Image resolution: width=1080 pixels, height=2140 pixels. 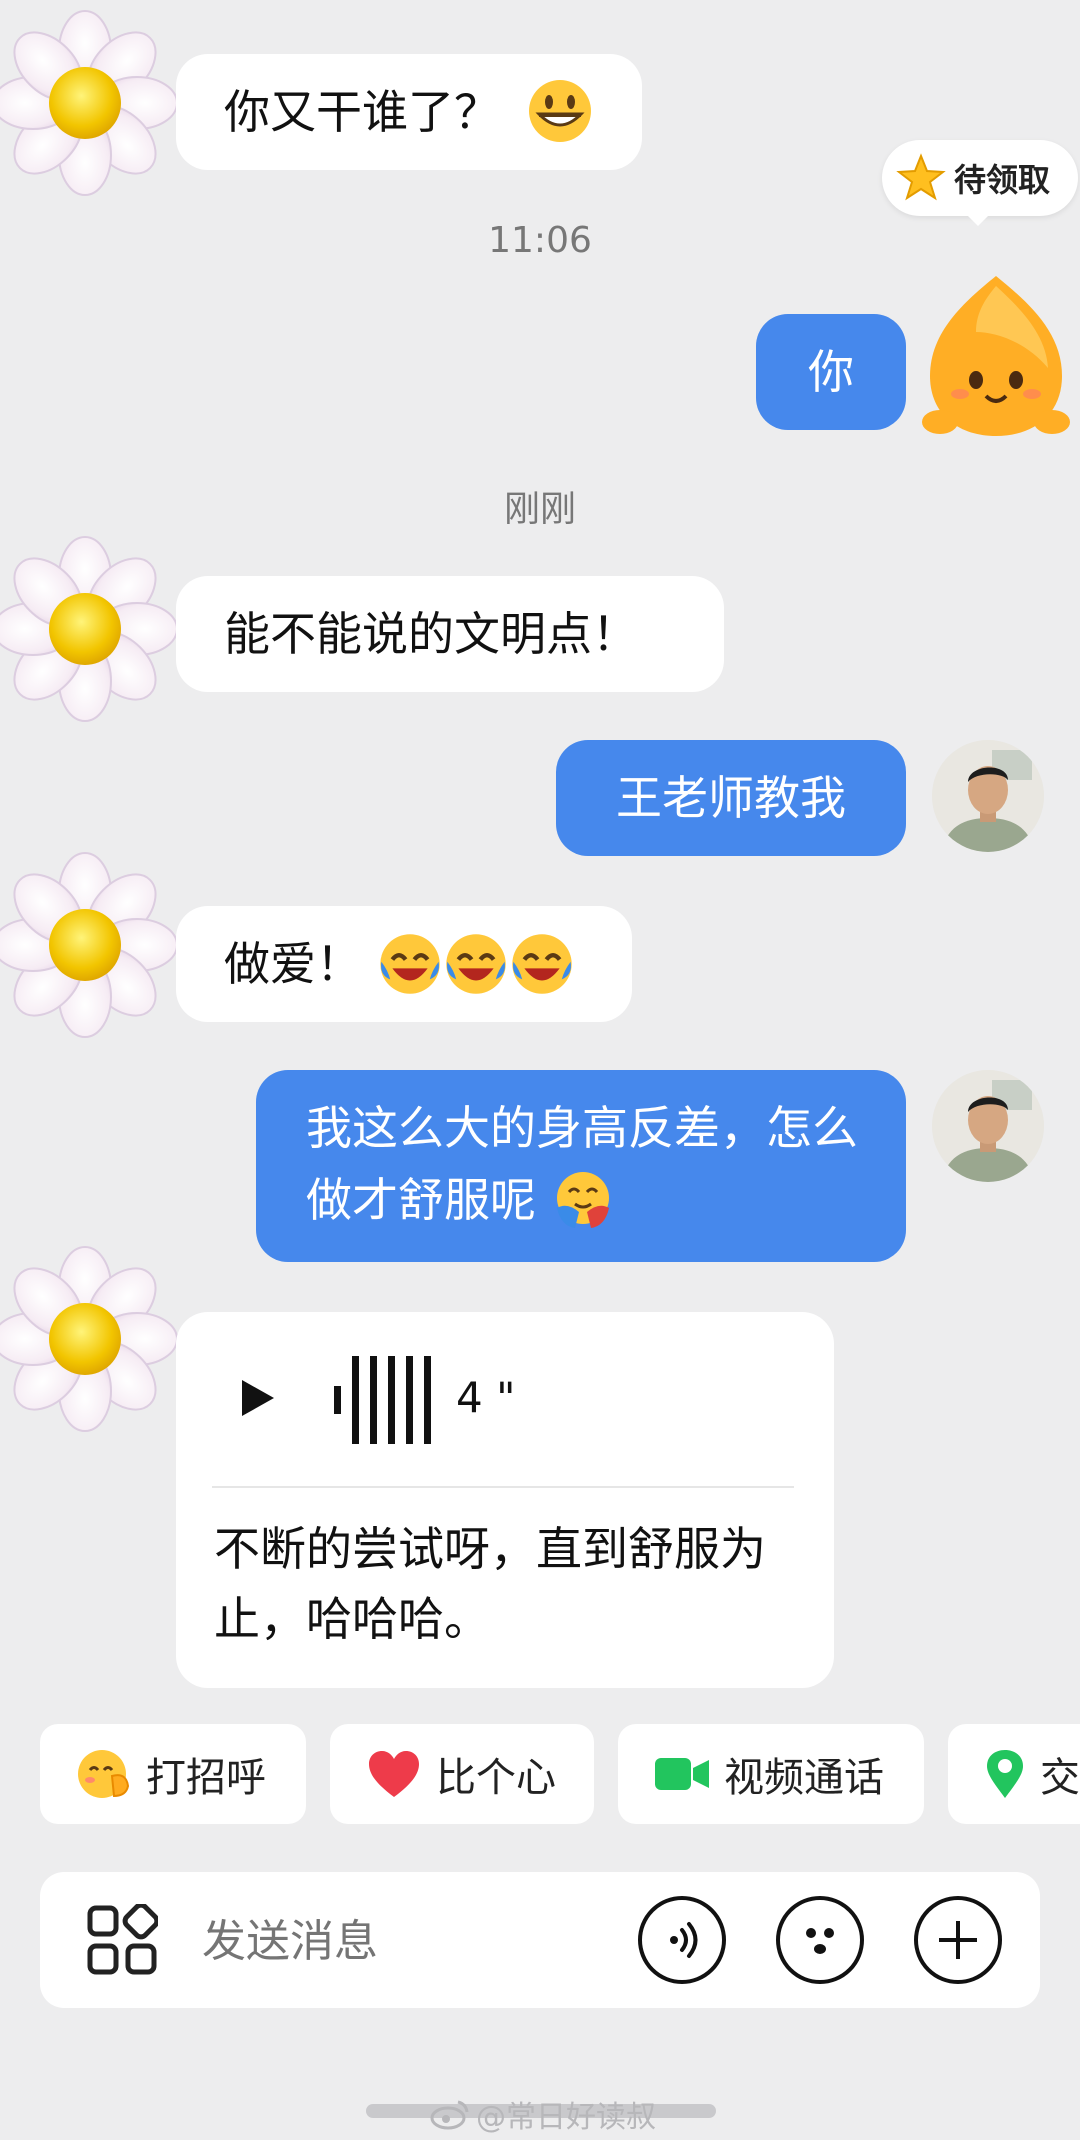 I want to click on voice-wave-icon, so click(x=684, y=1940).